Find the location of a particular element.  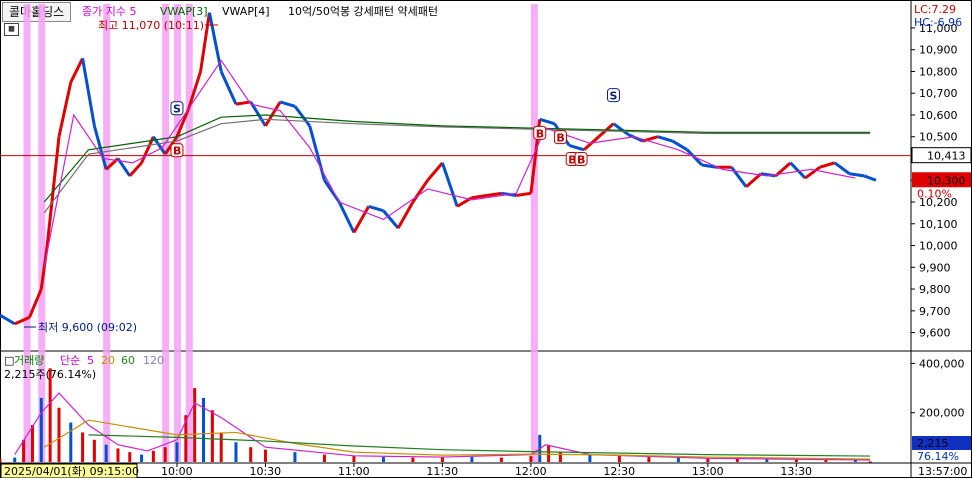

volume-ma60-line is located at coordinates (479, 445).